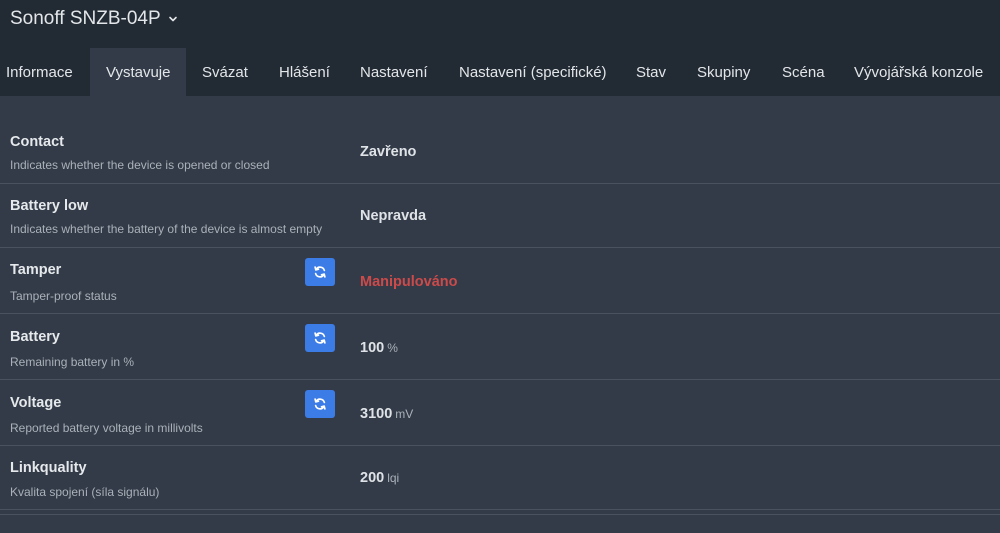  What do you see at coordinates (49, 206) in the screenshot?
I see `expose-label: Battery low` at bounding box center [49, 206].